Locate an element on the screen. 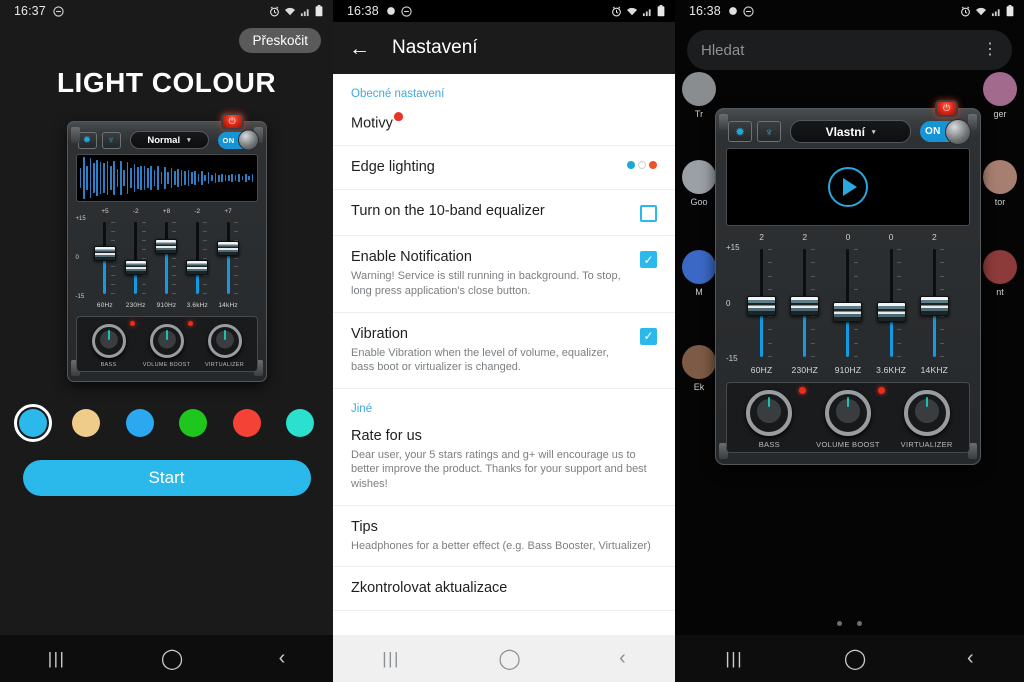 Image resolution: width=1024 pixels, height=682 pixels. knob-panel: BASS VOLUME BOOST VIRTUALIZER is located at coordinates (848, 417).